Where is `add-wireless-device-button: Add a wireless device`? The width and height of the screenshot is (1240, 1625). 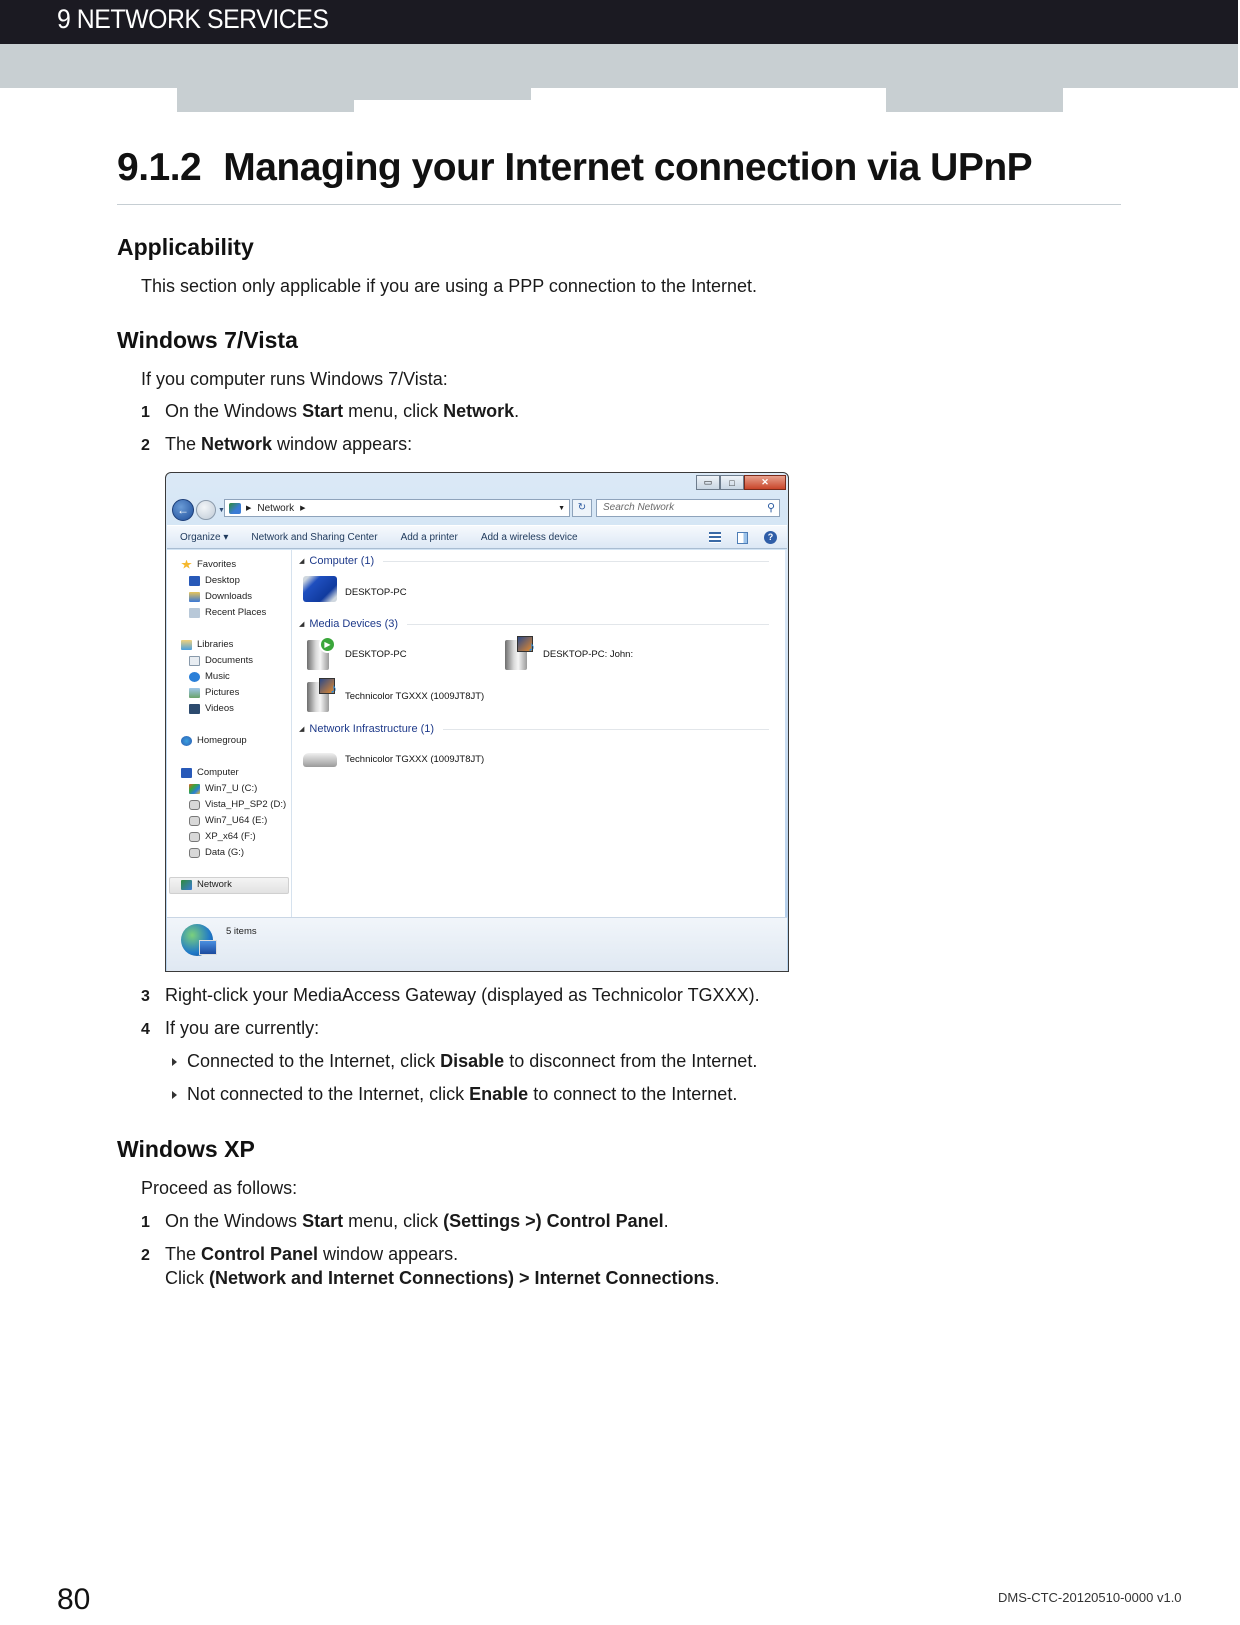 add-wireless-device-button: Add a wireless device is located at coordinates (529, 537).